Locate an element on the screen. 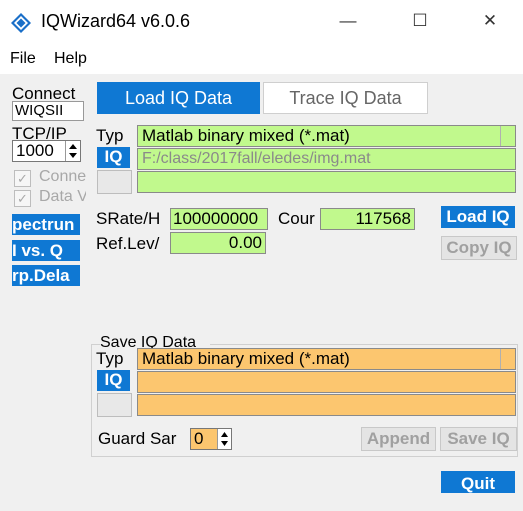 This screenshot has width=523, height=511. load-iq-file-button: IQ is located at coordinates (113, 157).